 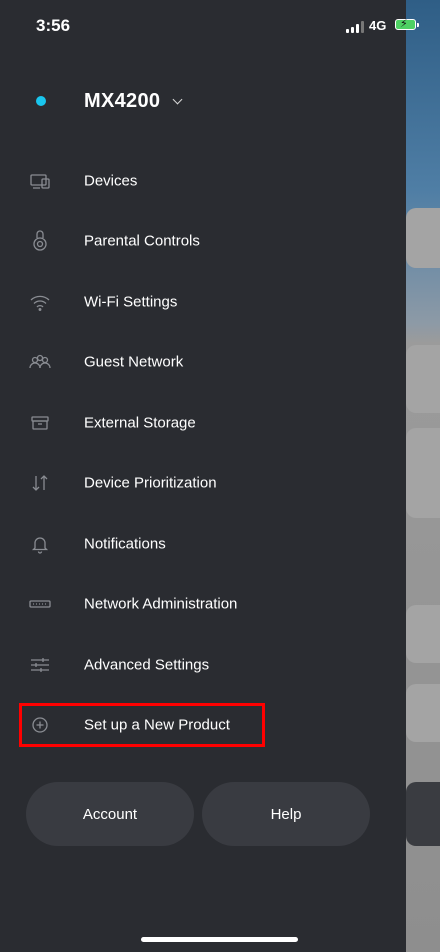 What do you see at coordinates (161, 604) in the screenshot?
I see `menu-item-label: Network Administration` at bounding box center [161, 604].